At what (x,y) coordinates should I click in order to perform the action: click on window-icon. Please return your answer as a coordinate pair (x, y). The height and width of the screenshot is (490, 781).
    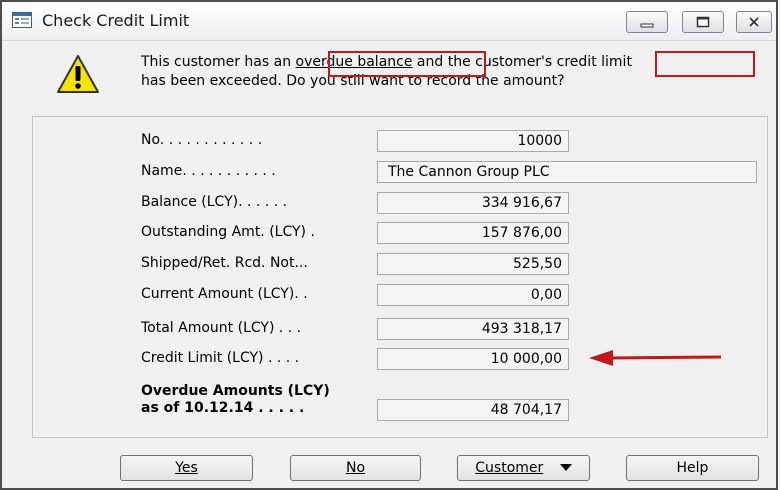
    Looking at the image, I should click on (22, 20).